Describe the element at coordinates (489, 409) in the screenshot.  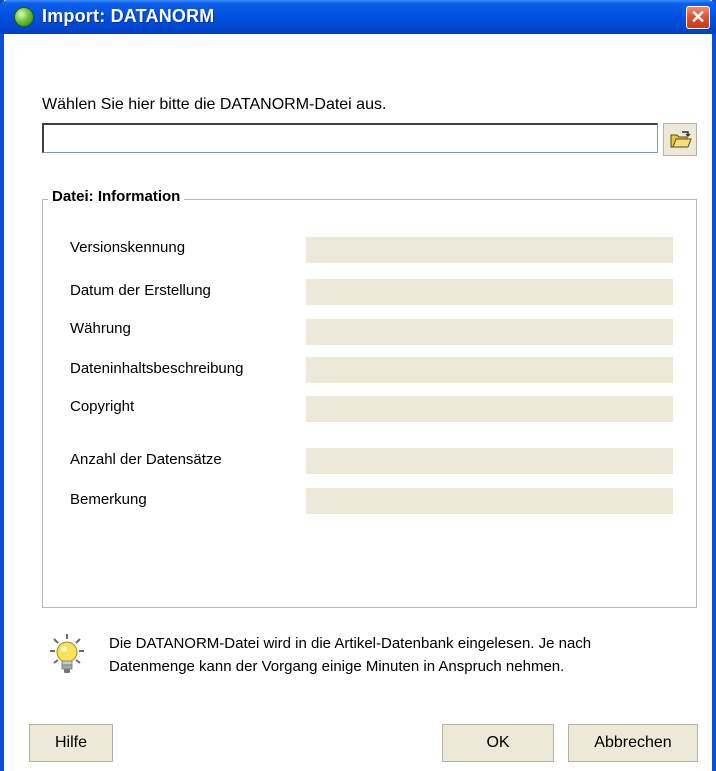
I see `field-copyright` at that location.